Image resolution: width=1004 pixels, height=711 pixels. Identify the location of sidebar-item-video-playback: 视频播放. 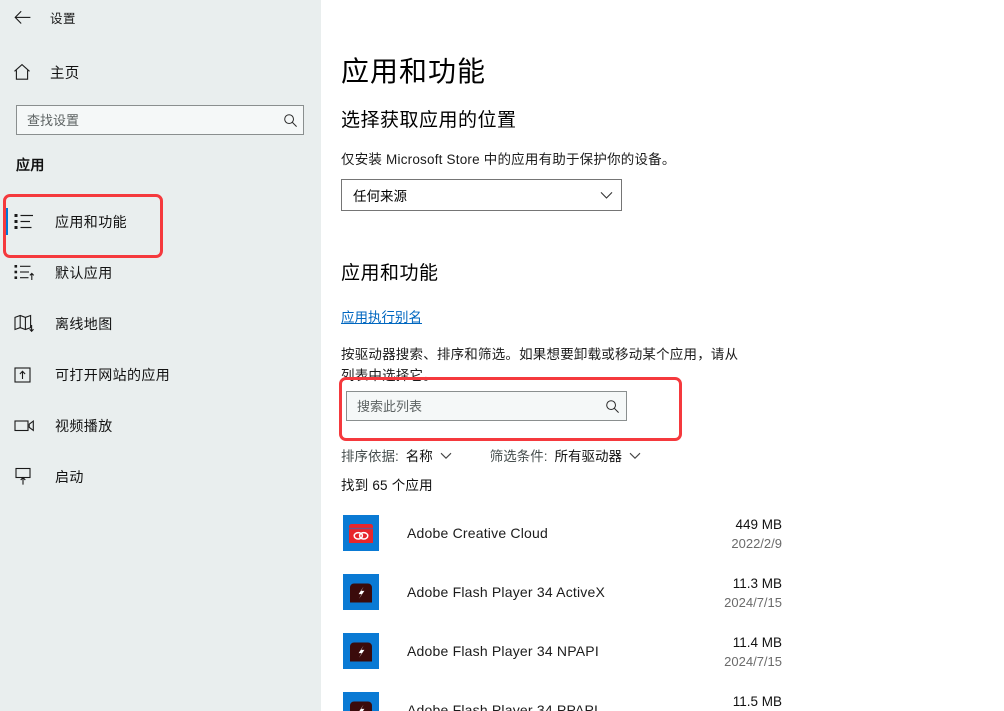
(160, 425).